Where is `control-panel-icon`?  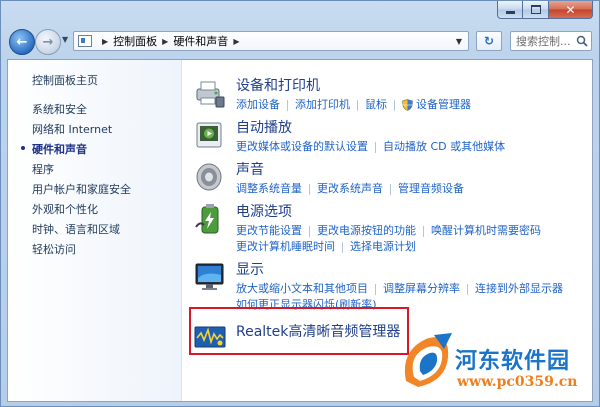
control-panel-icon is located at coordinates (85, 41).